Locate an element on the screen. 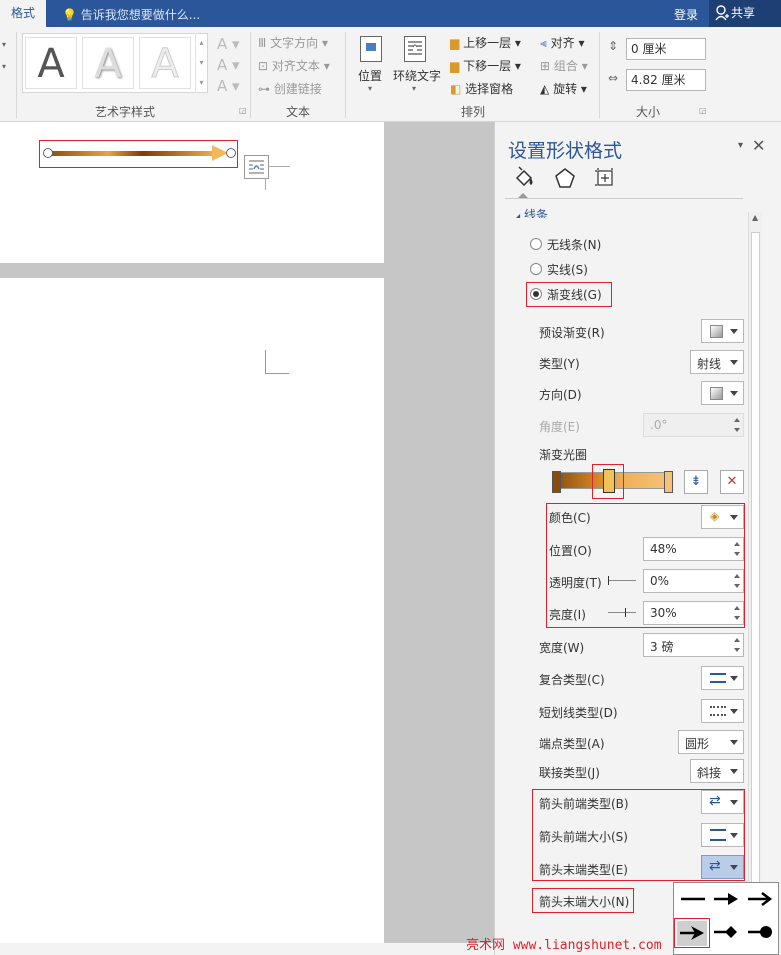 This screenshot has width=781, height=955. add-stop-icon: ⇟ is located at coordinates (696, 482).